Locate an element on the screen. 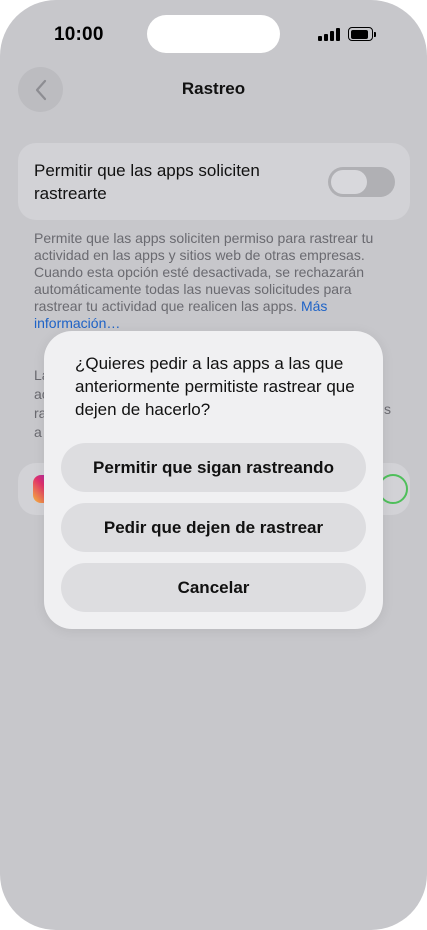 Image resolution: width=427 pixels, height=930 pixels. dynamic-island is located at coordinates (213, 34).